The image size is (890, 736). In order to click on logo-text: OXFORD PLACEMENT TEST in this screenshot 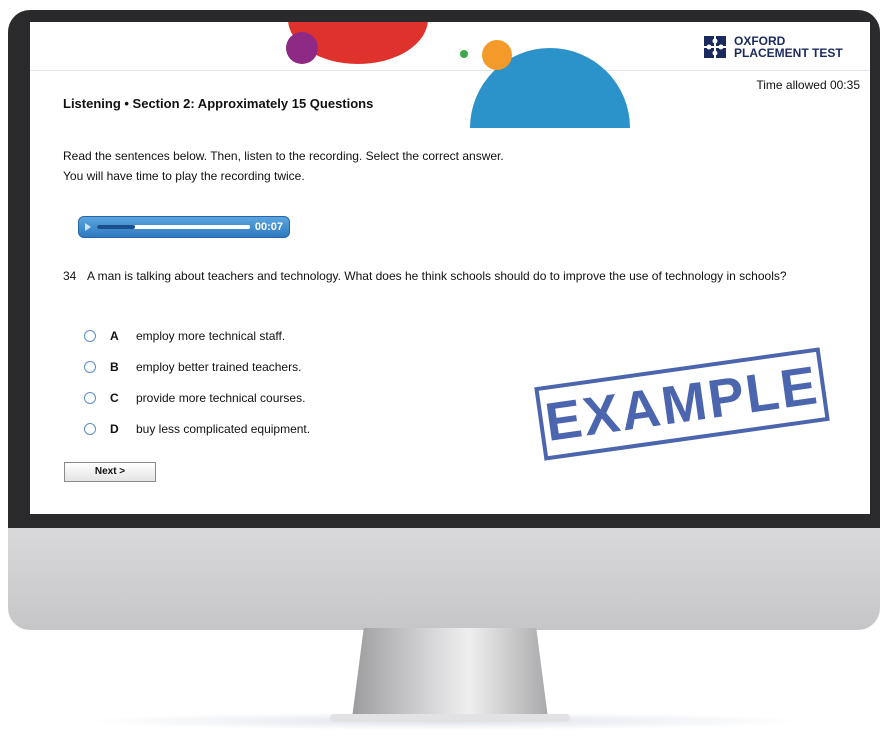, I will do `click(788, 47)`.